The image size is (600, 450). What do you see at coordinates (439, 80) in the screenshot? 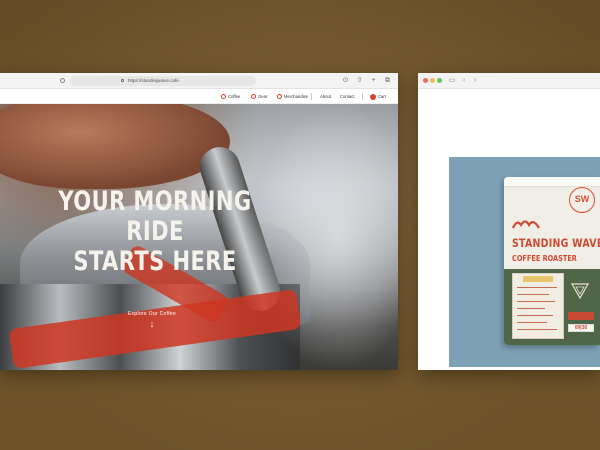
I see `maximize-window-icon` at bounding box center [439, 80].